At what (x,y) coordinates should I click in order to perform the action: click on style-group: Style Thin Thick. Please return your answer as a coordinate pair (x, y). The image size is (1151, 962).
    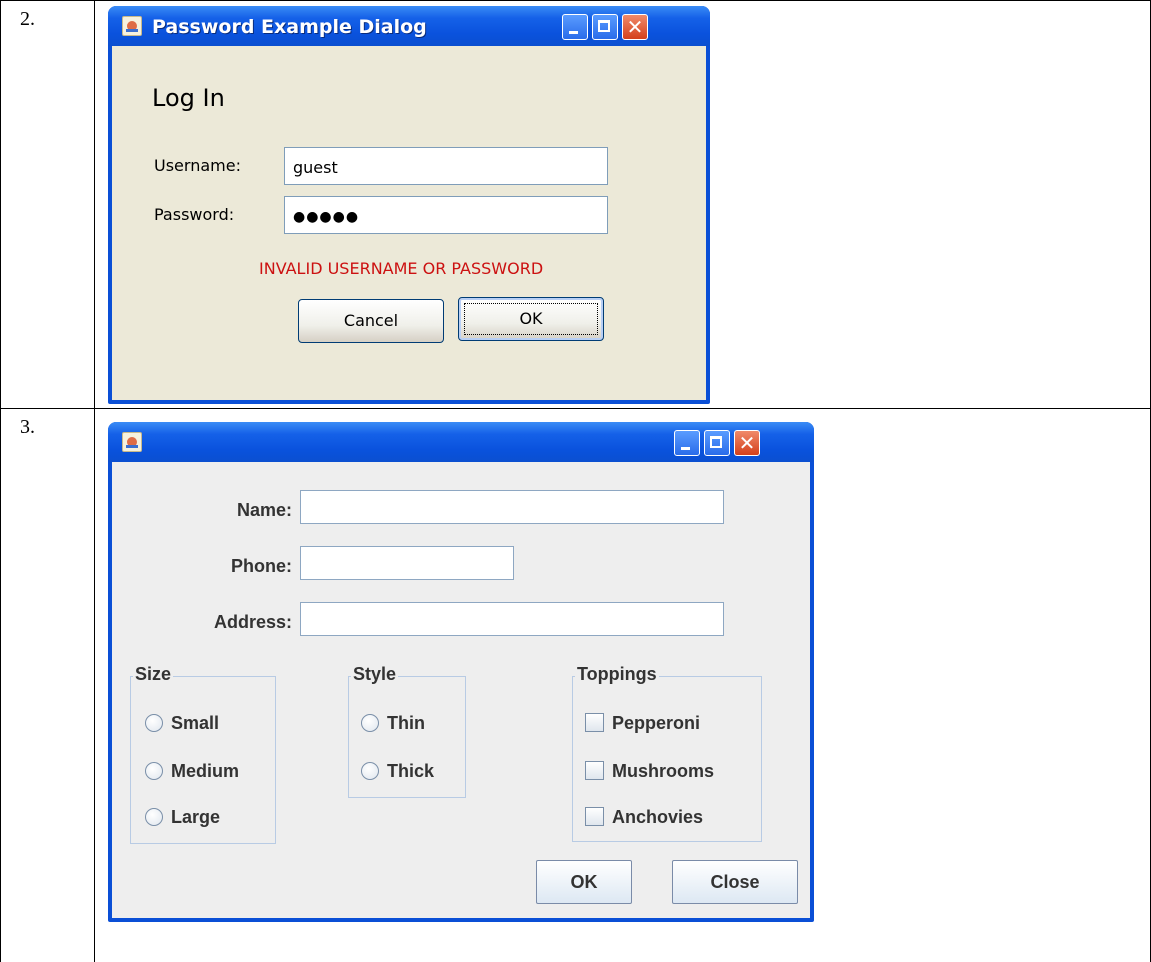
    Looking at the image, I should click on (407, 731).